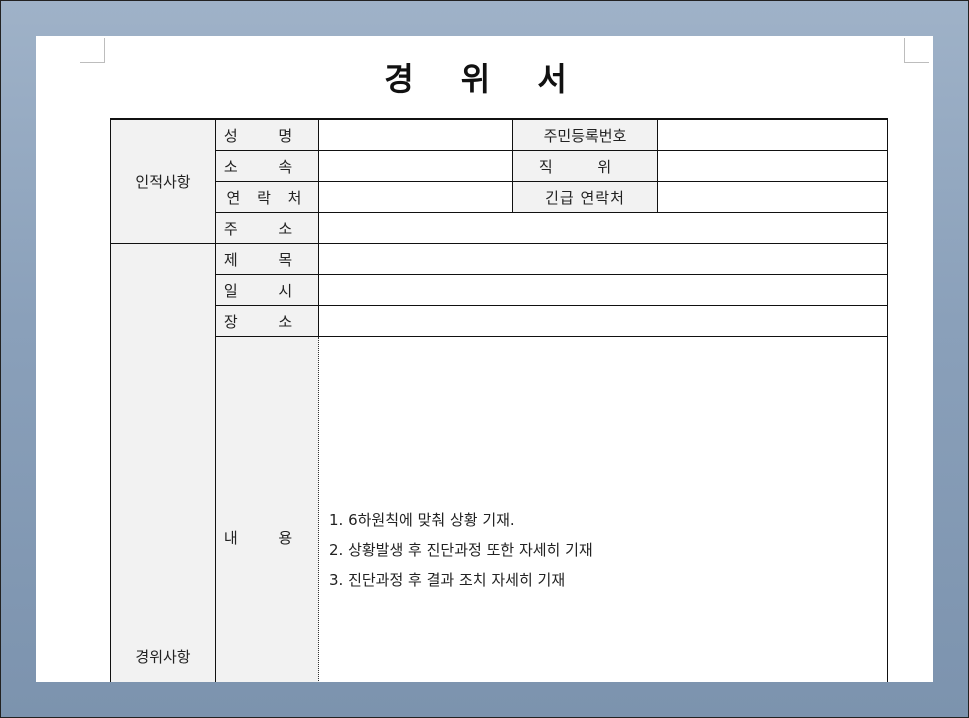 The width and height of the screenshot is (969, 718). I want to click on label-place: 장 소, so click(267, 321).